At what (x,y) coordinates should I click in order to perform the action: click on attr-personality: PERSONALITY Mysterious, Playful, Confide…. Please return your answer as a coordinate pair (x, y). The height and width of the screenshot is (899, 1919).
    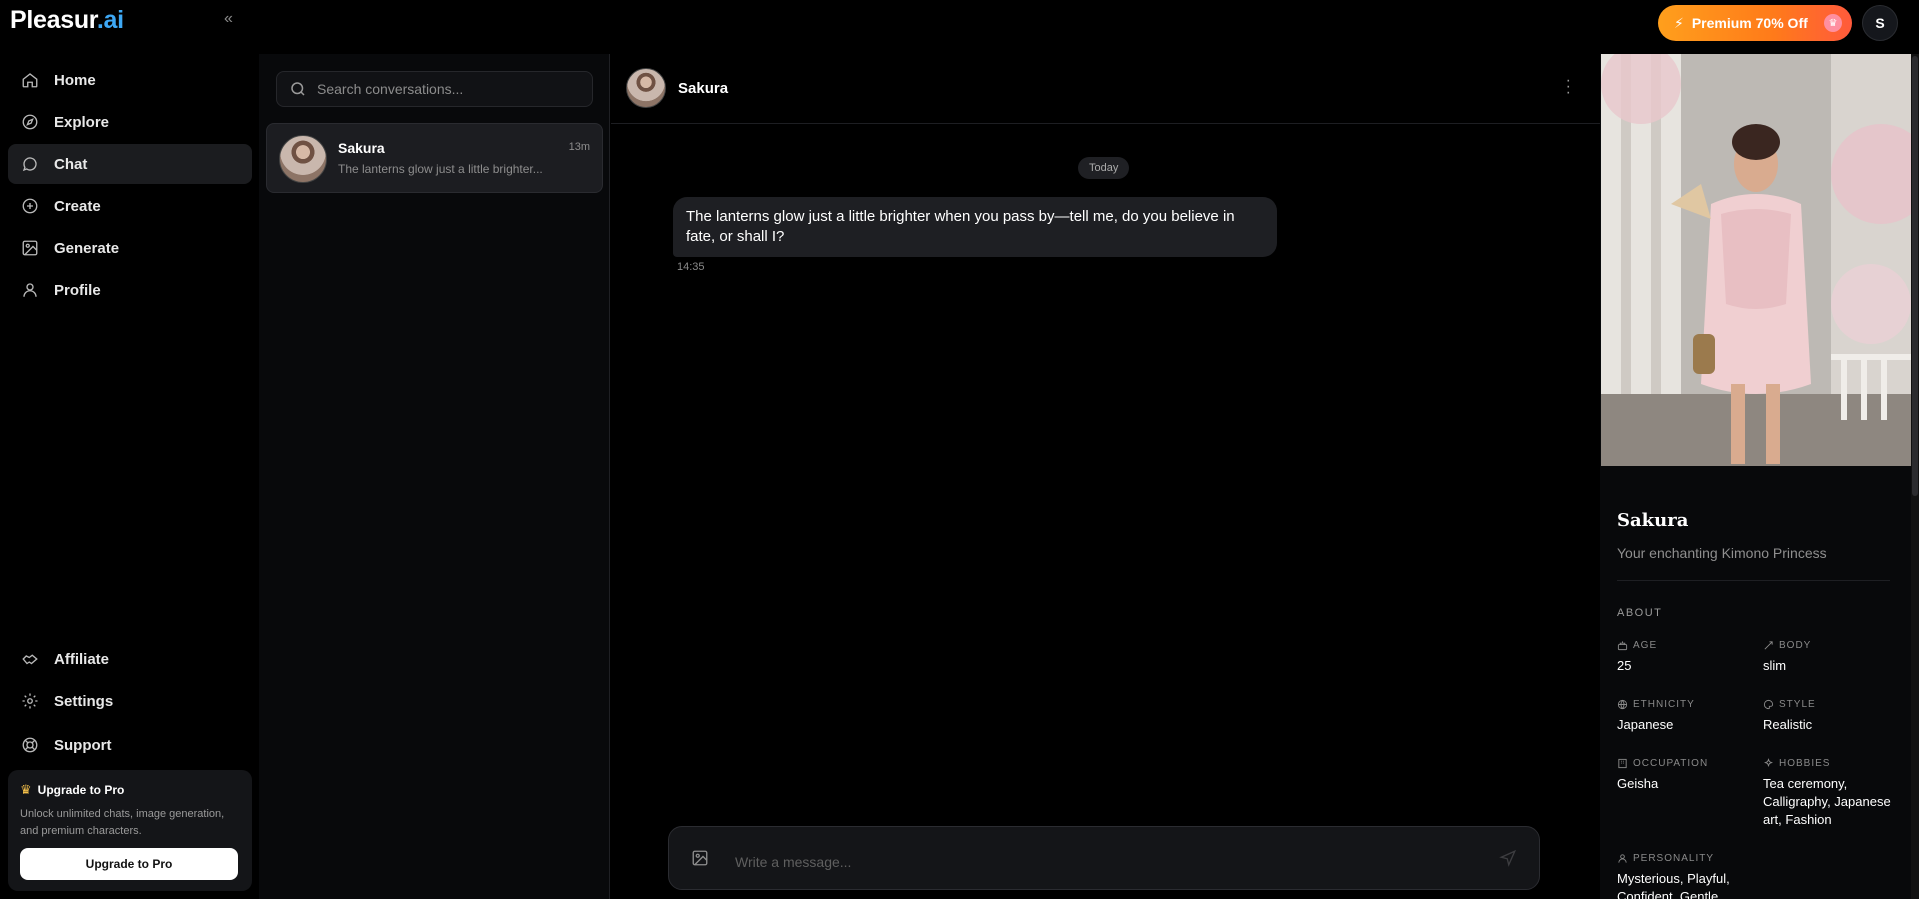
    Looking at the image, I should click on (1687, 876).